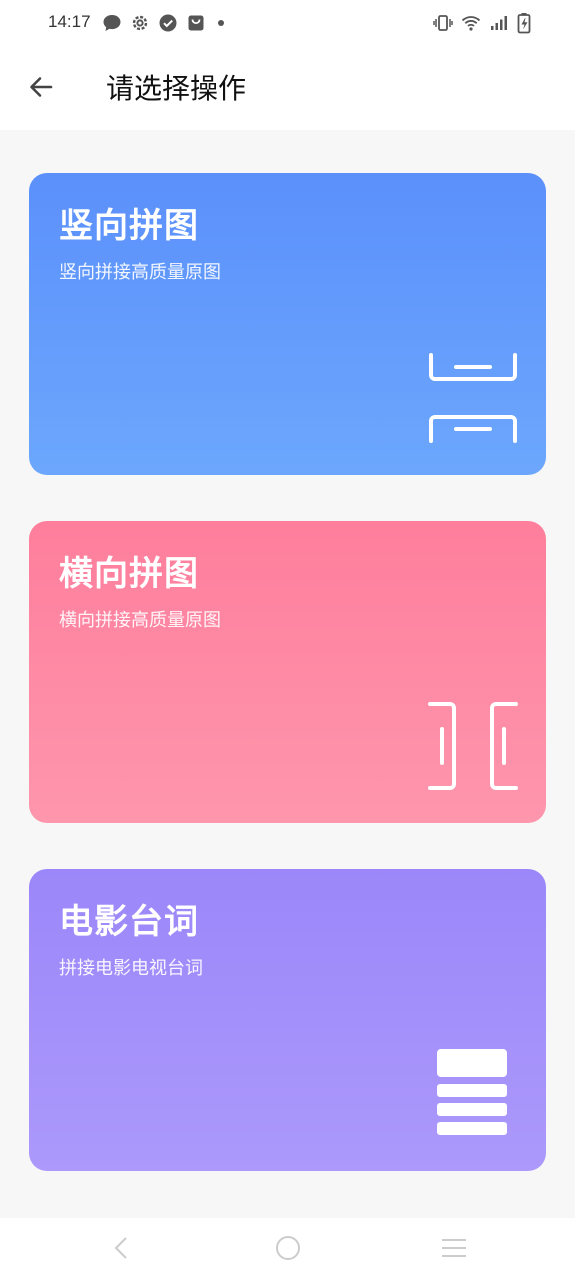 Image resolution: width=575 pixels, height=1280 pixels. I want to click on nav-home-icon, so click(288, 1250).